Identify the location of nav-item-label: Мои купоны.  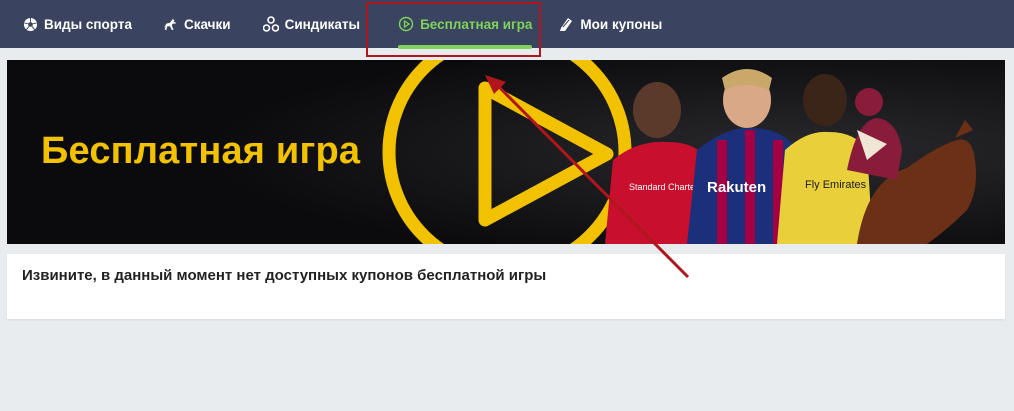
(621, 24).